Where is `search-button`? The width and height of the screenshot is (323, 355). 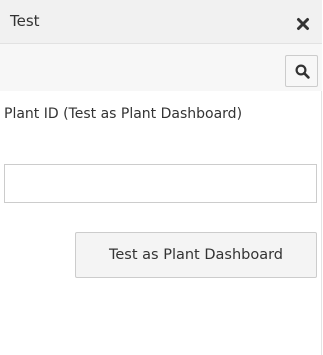
search-button is located at coordinates (301, 71).